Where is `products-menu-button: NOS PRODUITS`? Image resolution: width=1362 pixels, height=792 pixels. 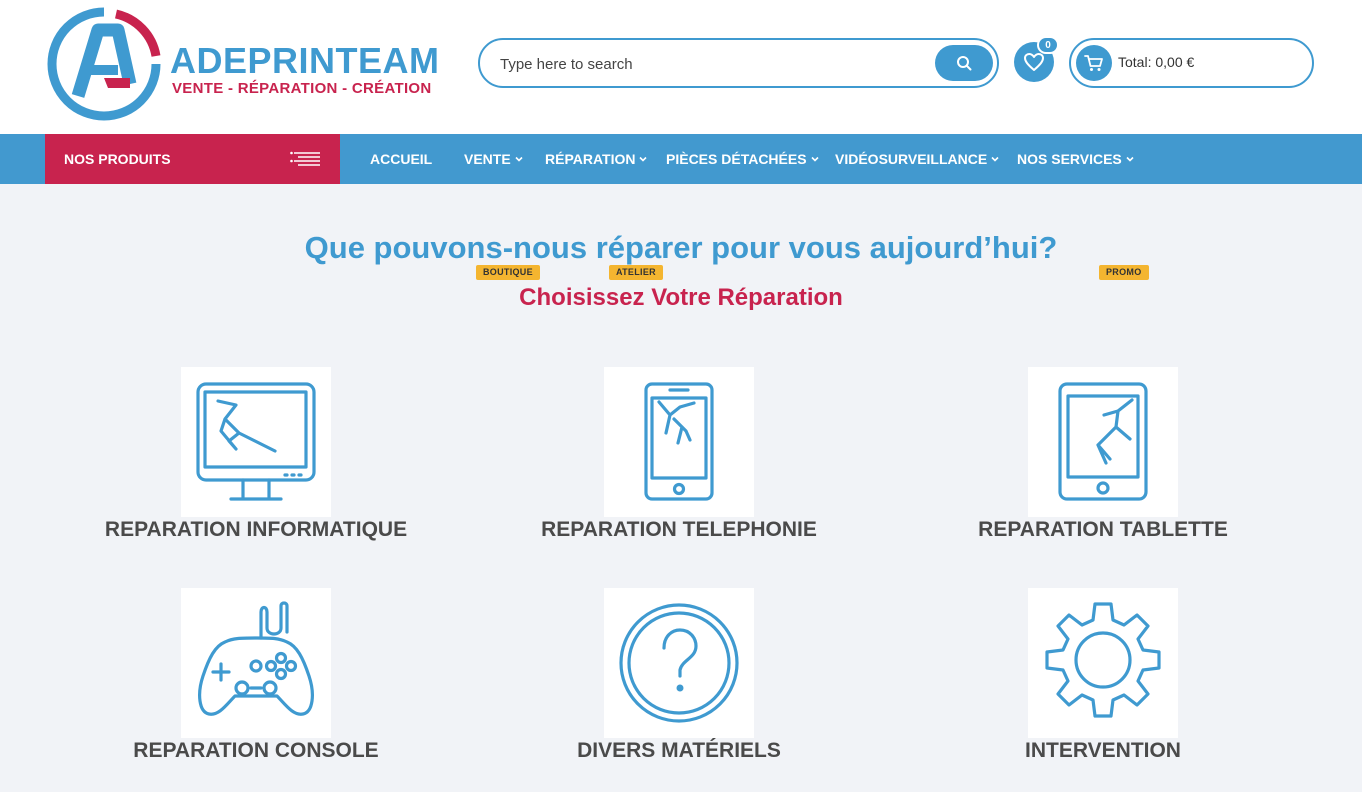 products-menu-button: NOS PRODUITS is located at coordinates (192, 159).